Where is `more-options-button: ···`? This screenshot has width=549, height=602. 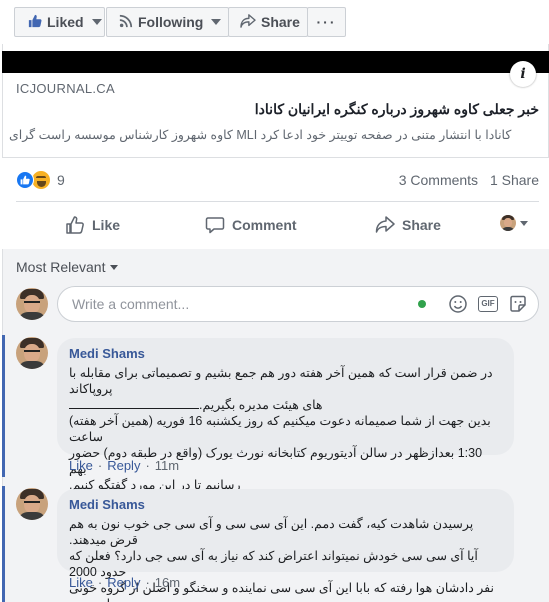 more-options-button: ··· is located at coordinates (326, 22).